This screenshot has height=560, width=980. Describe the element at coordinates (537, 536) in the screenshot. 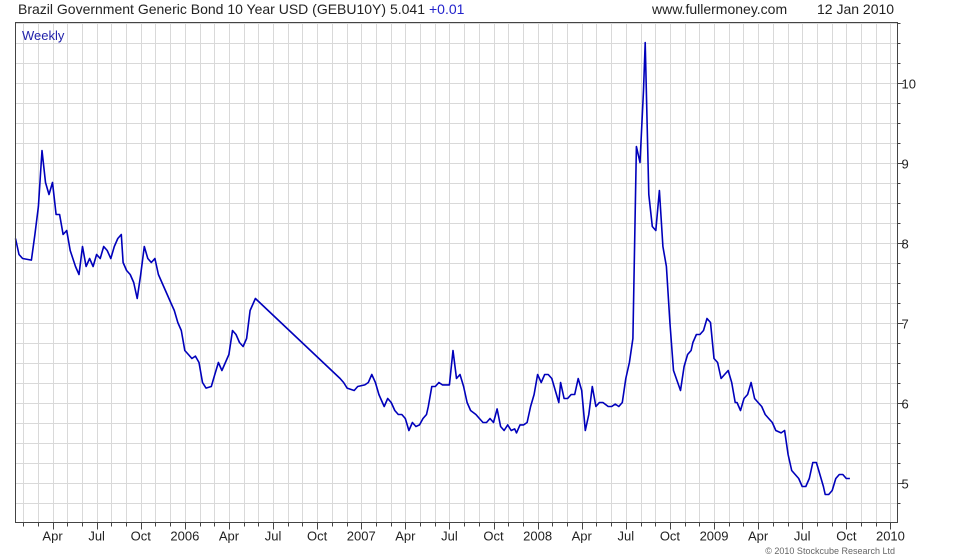

I see `x-tick-label: 2008` at that location.